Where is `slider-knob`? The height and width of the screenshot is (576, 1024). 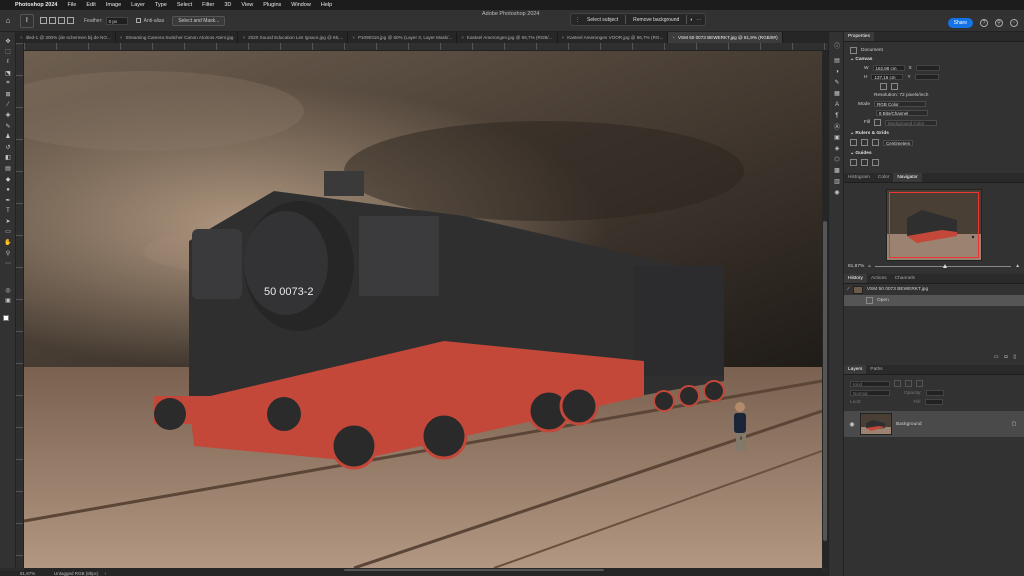
slider-knob is located at coordinates (944, 266).